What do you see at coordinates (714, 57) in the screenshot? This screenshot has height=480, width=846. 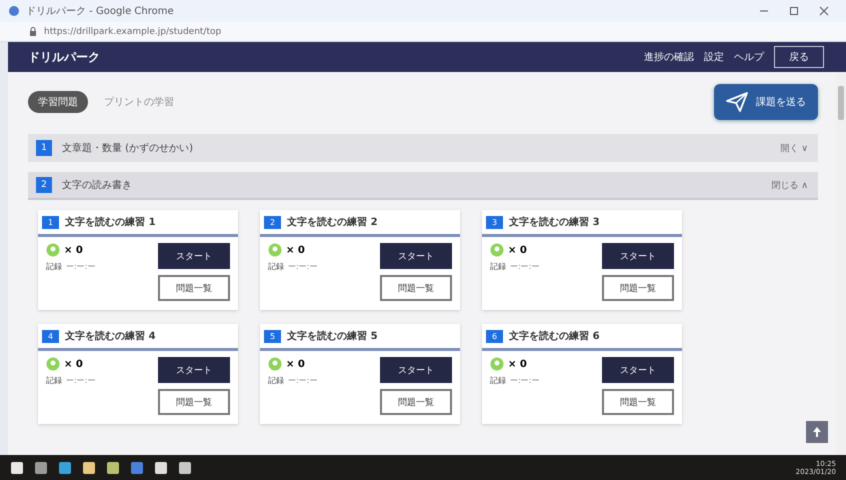 I see `header-link: 設定` at bounding box center [714, 57].